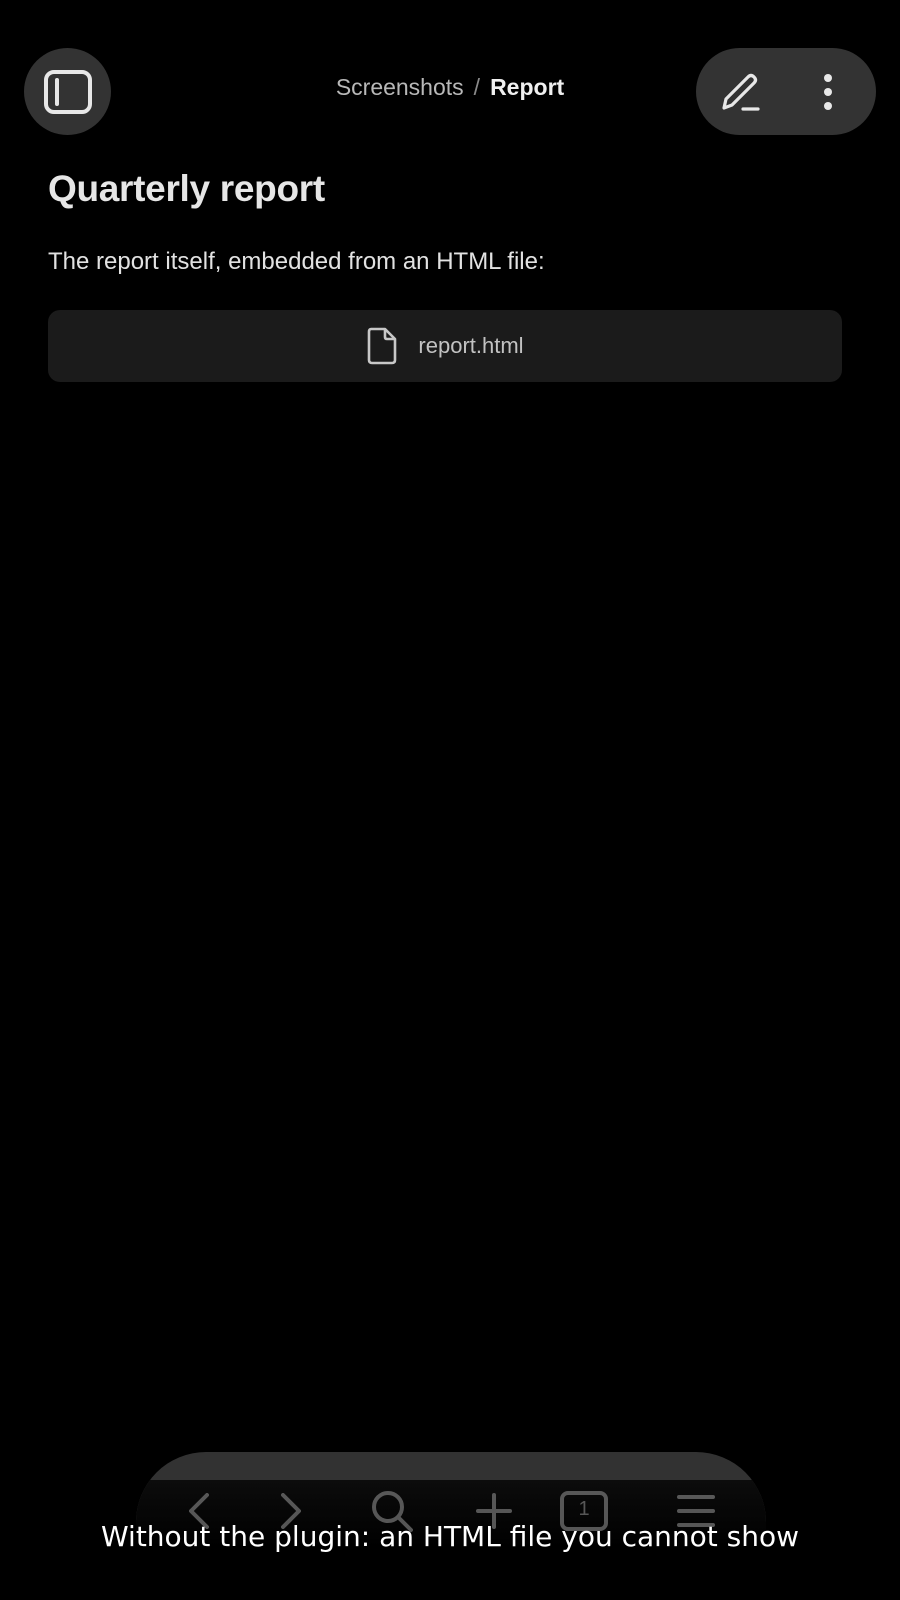 This screenshot has width=900, height=1600. What do you see at coordinates (786, 91) in the screenshot?
I see `action-pill` at bounding box center [786, 91].